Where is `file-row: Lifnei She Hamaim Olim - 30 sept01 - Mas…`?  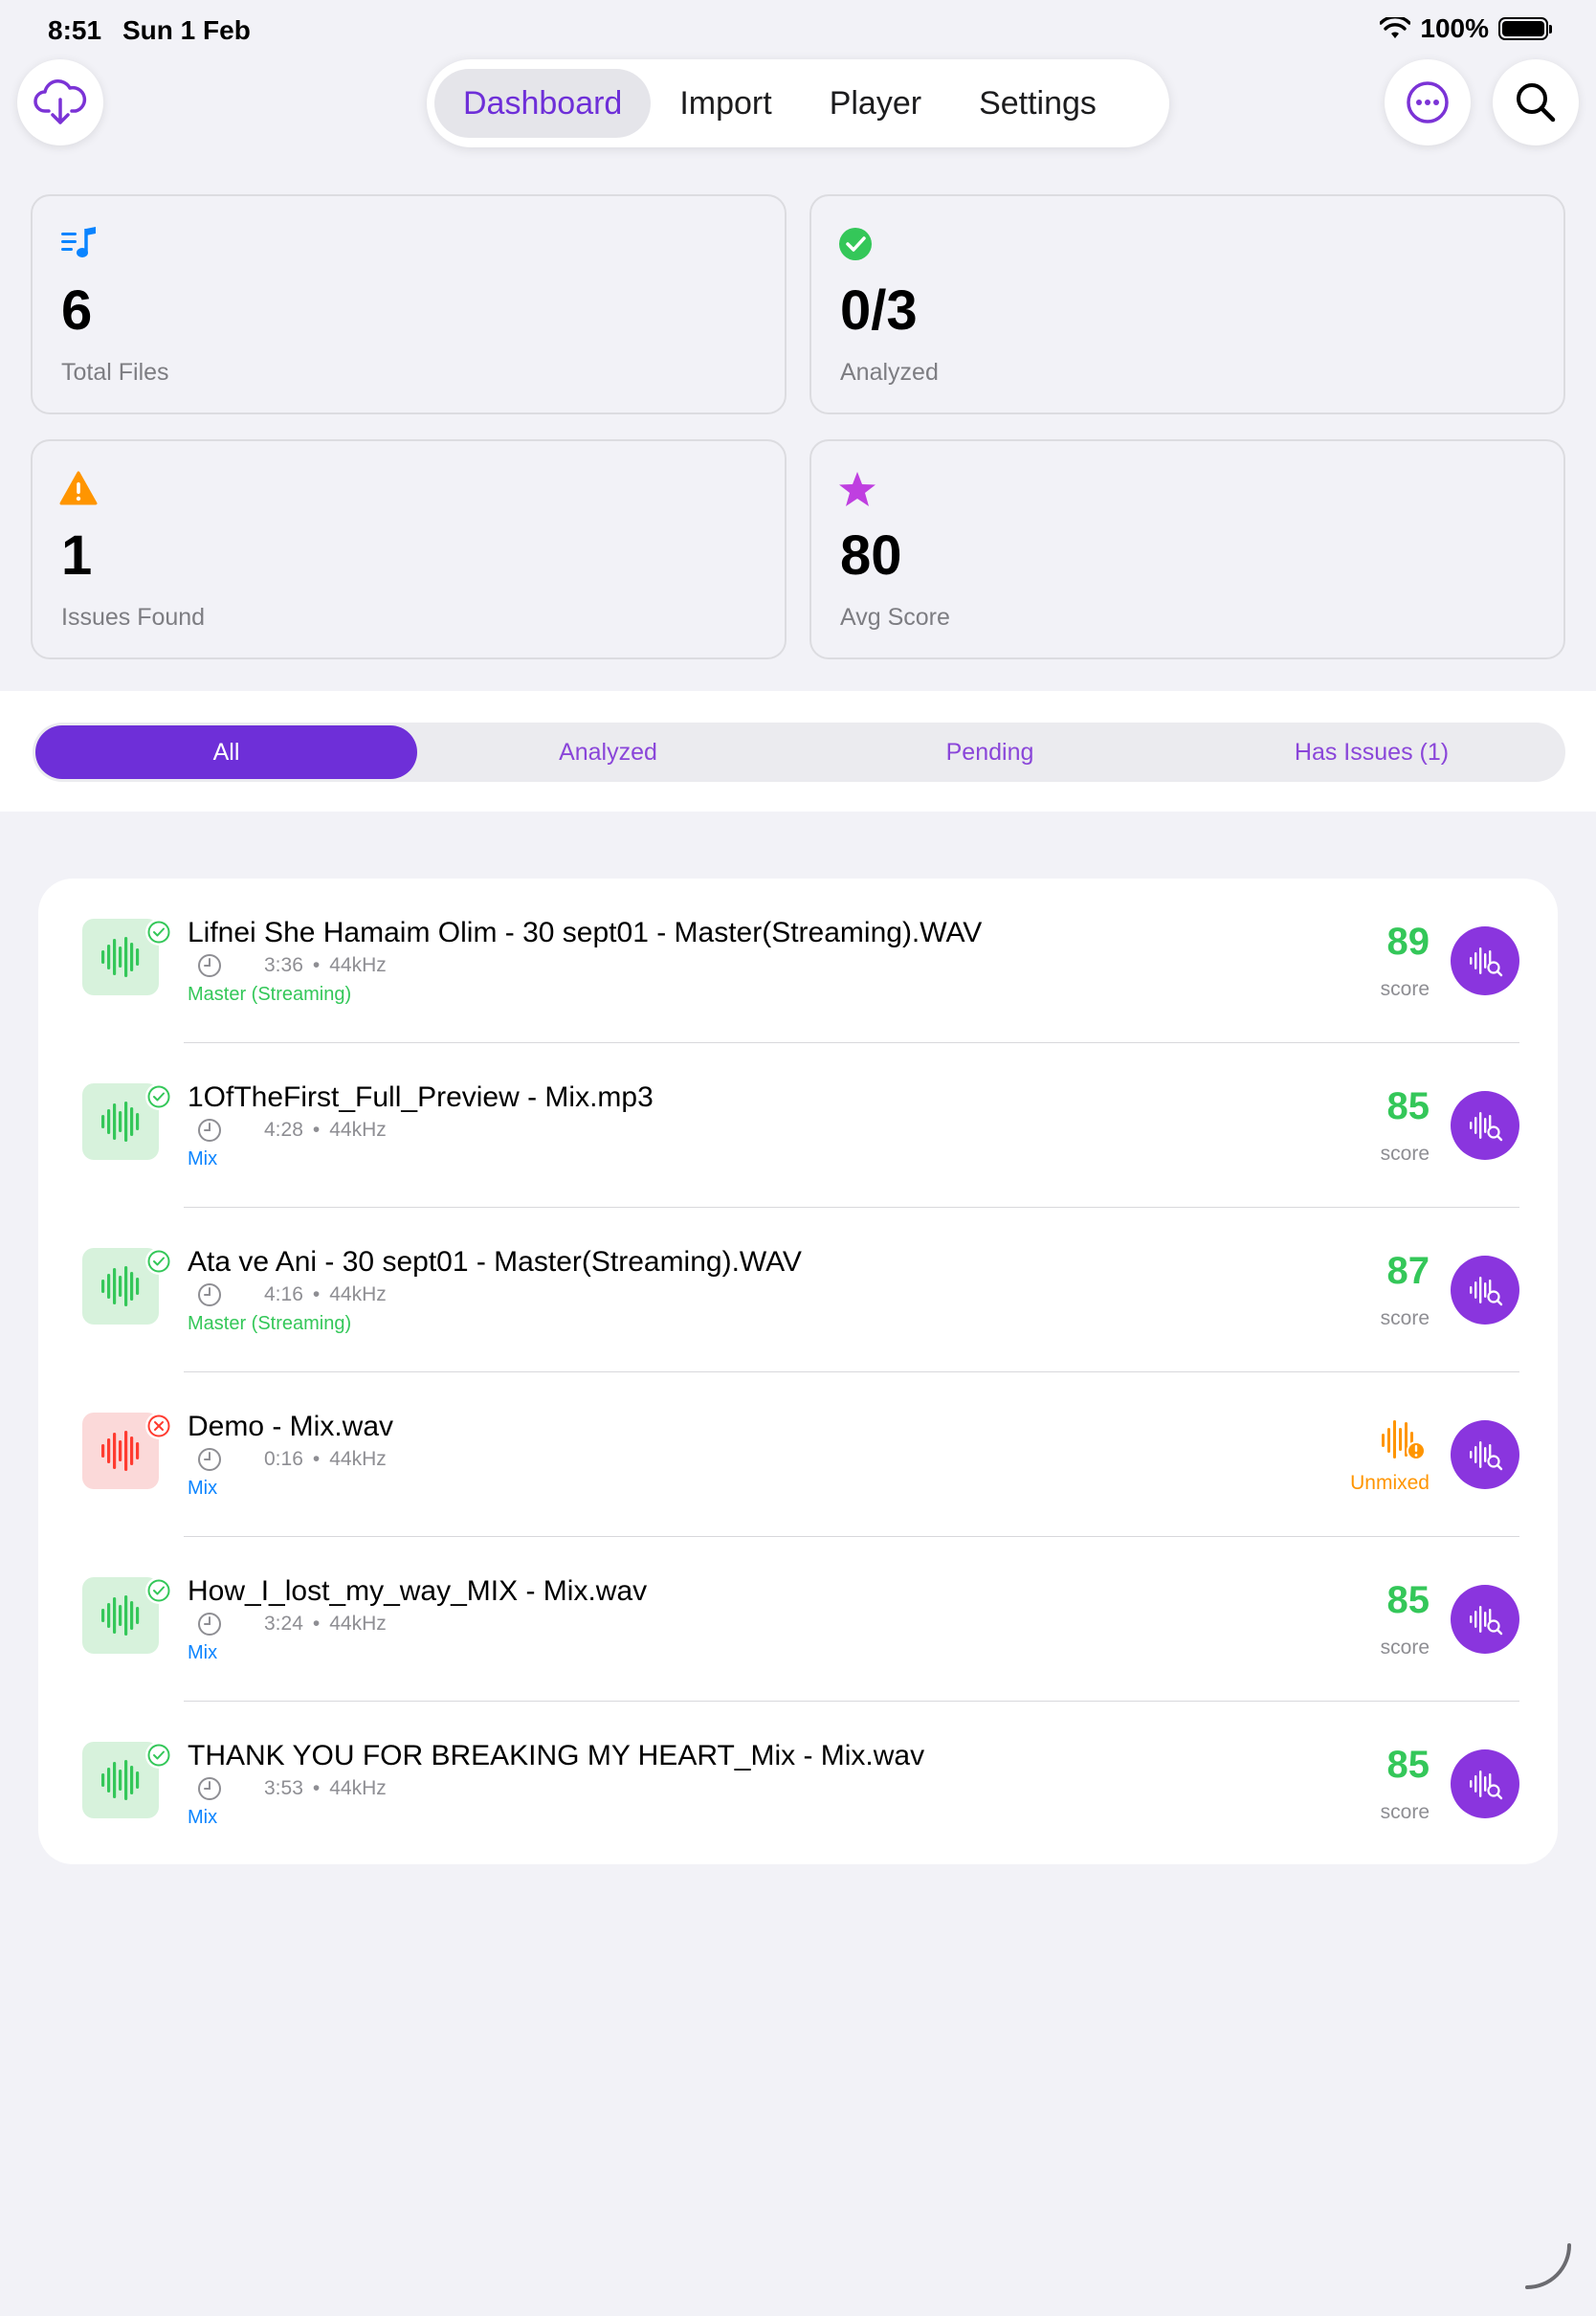 file-row: Lifnei She Hamaim Olim - 30 sept01 - Mas… is located at coordinates (798, 961).